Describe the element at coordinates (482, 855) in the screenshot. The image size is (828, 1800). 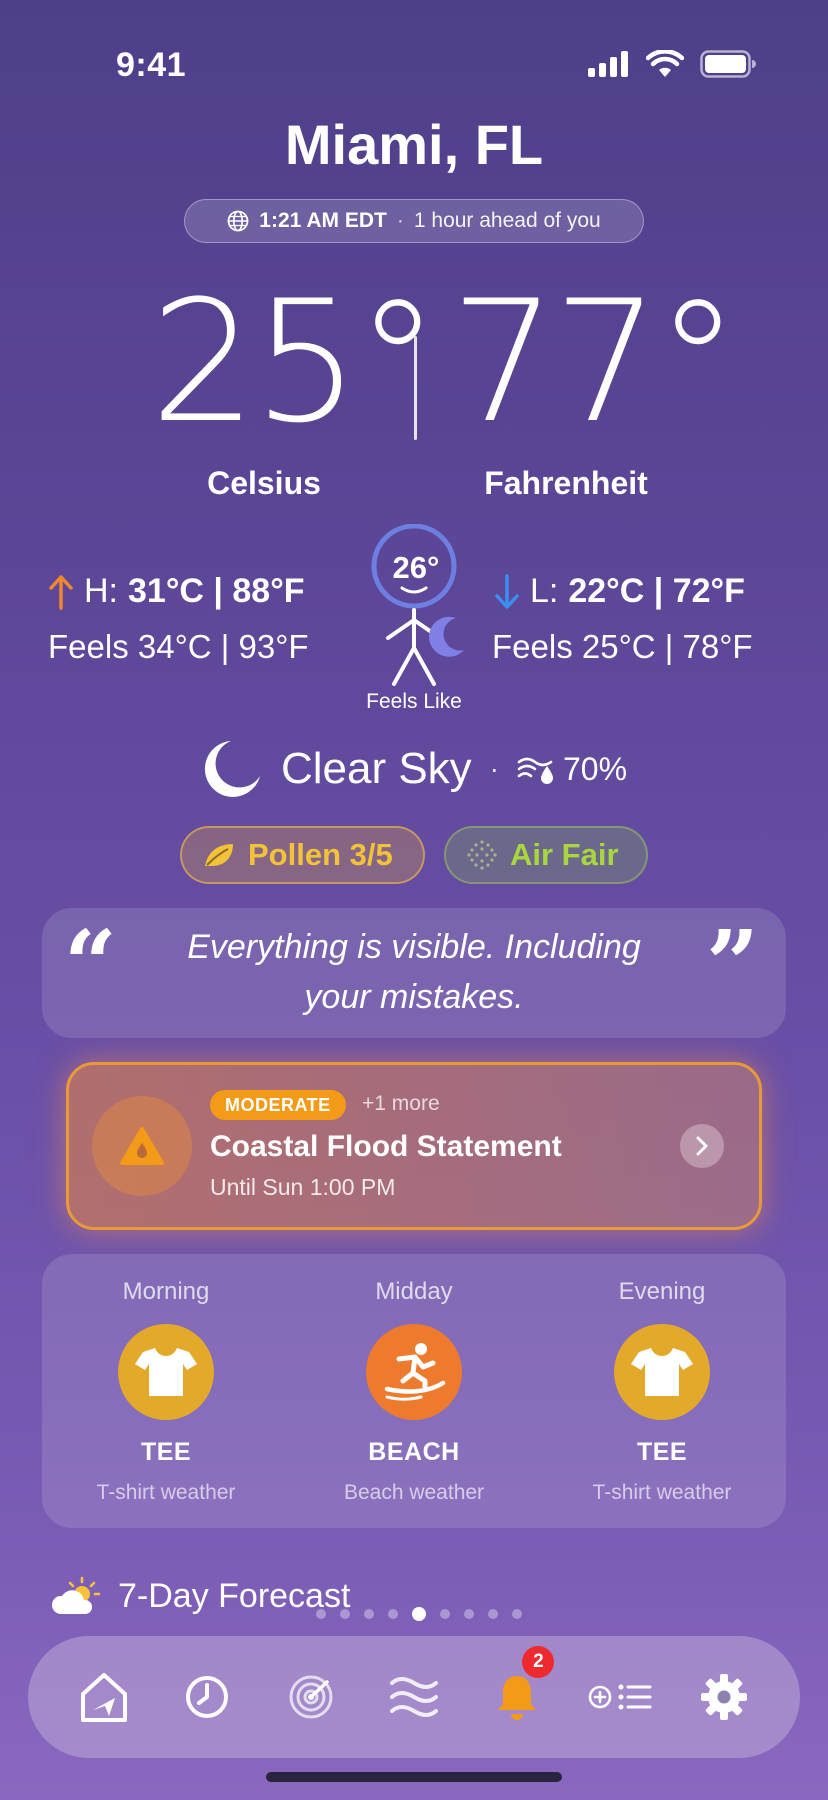
I see `air-dots-icon` at that location.